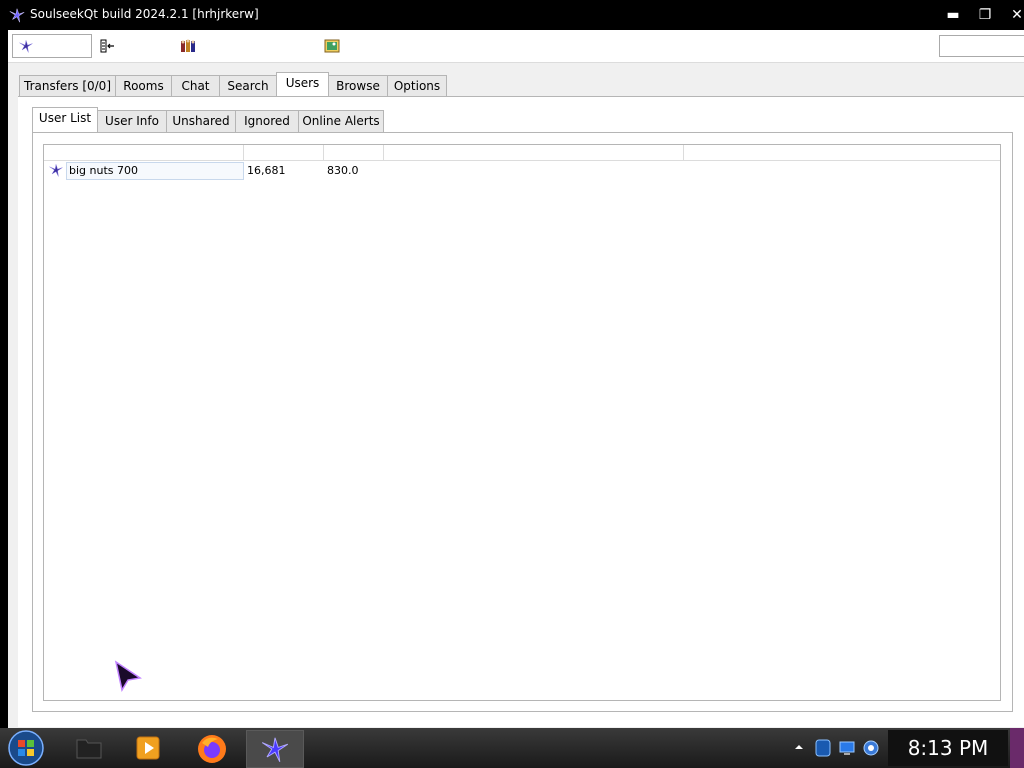 This screenshot has height=768, width=1024. Describe the element at coordinates (512, 748) in the screenshot. I see `taskbar: 8:13 PM` at that location.